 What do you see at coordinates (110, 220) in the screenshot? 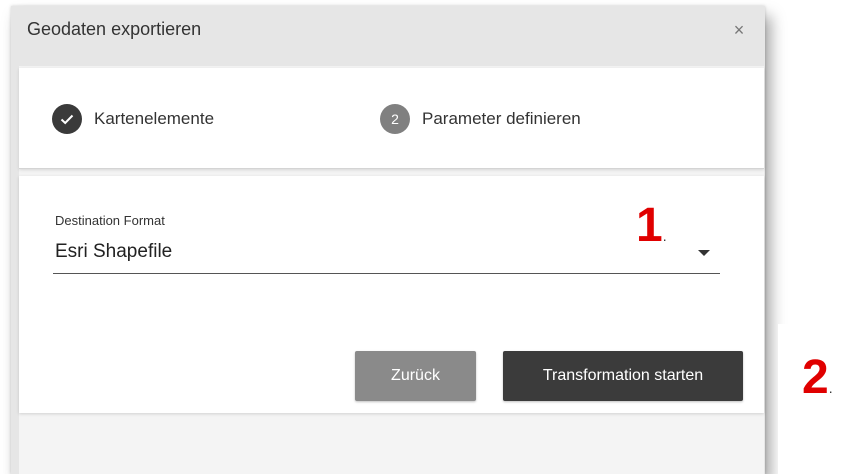
I see `destination-format-label: Destination Format` at bounding box center [110, 220].